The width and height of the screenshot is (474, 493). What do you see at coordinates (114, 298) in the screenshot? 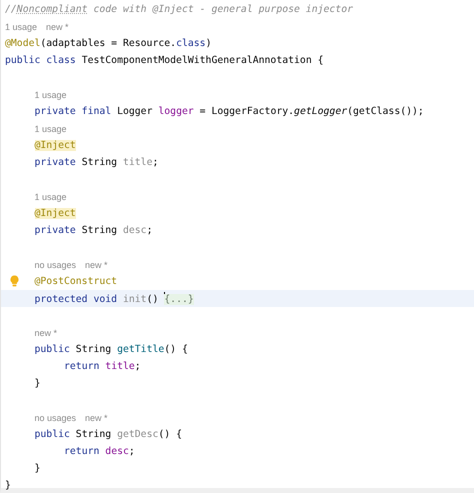
I see `code-line: protected void init() {...}` at bounding box center [114, 298].